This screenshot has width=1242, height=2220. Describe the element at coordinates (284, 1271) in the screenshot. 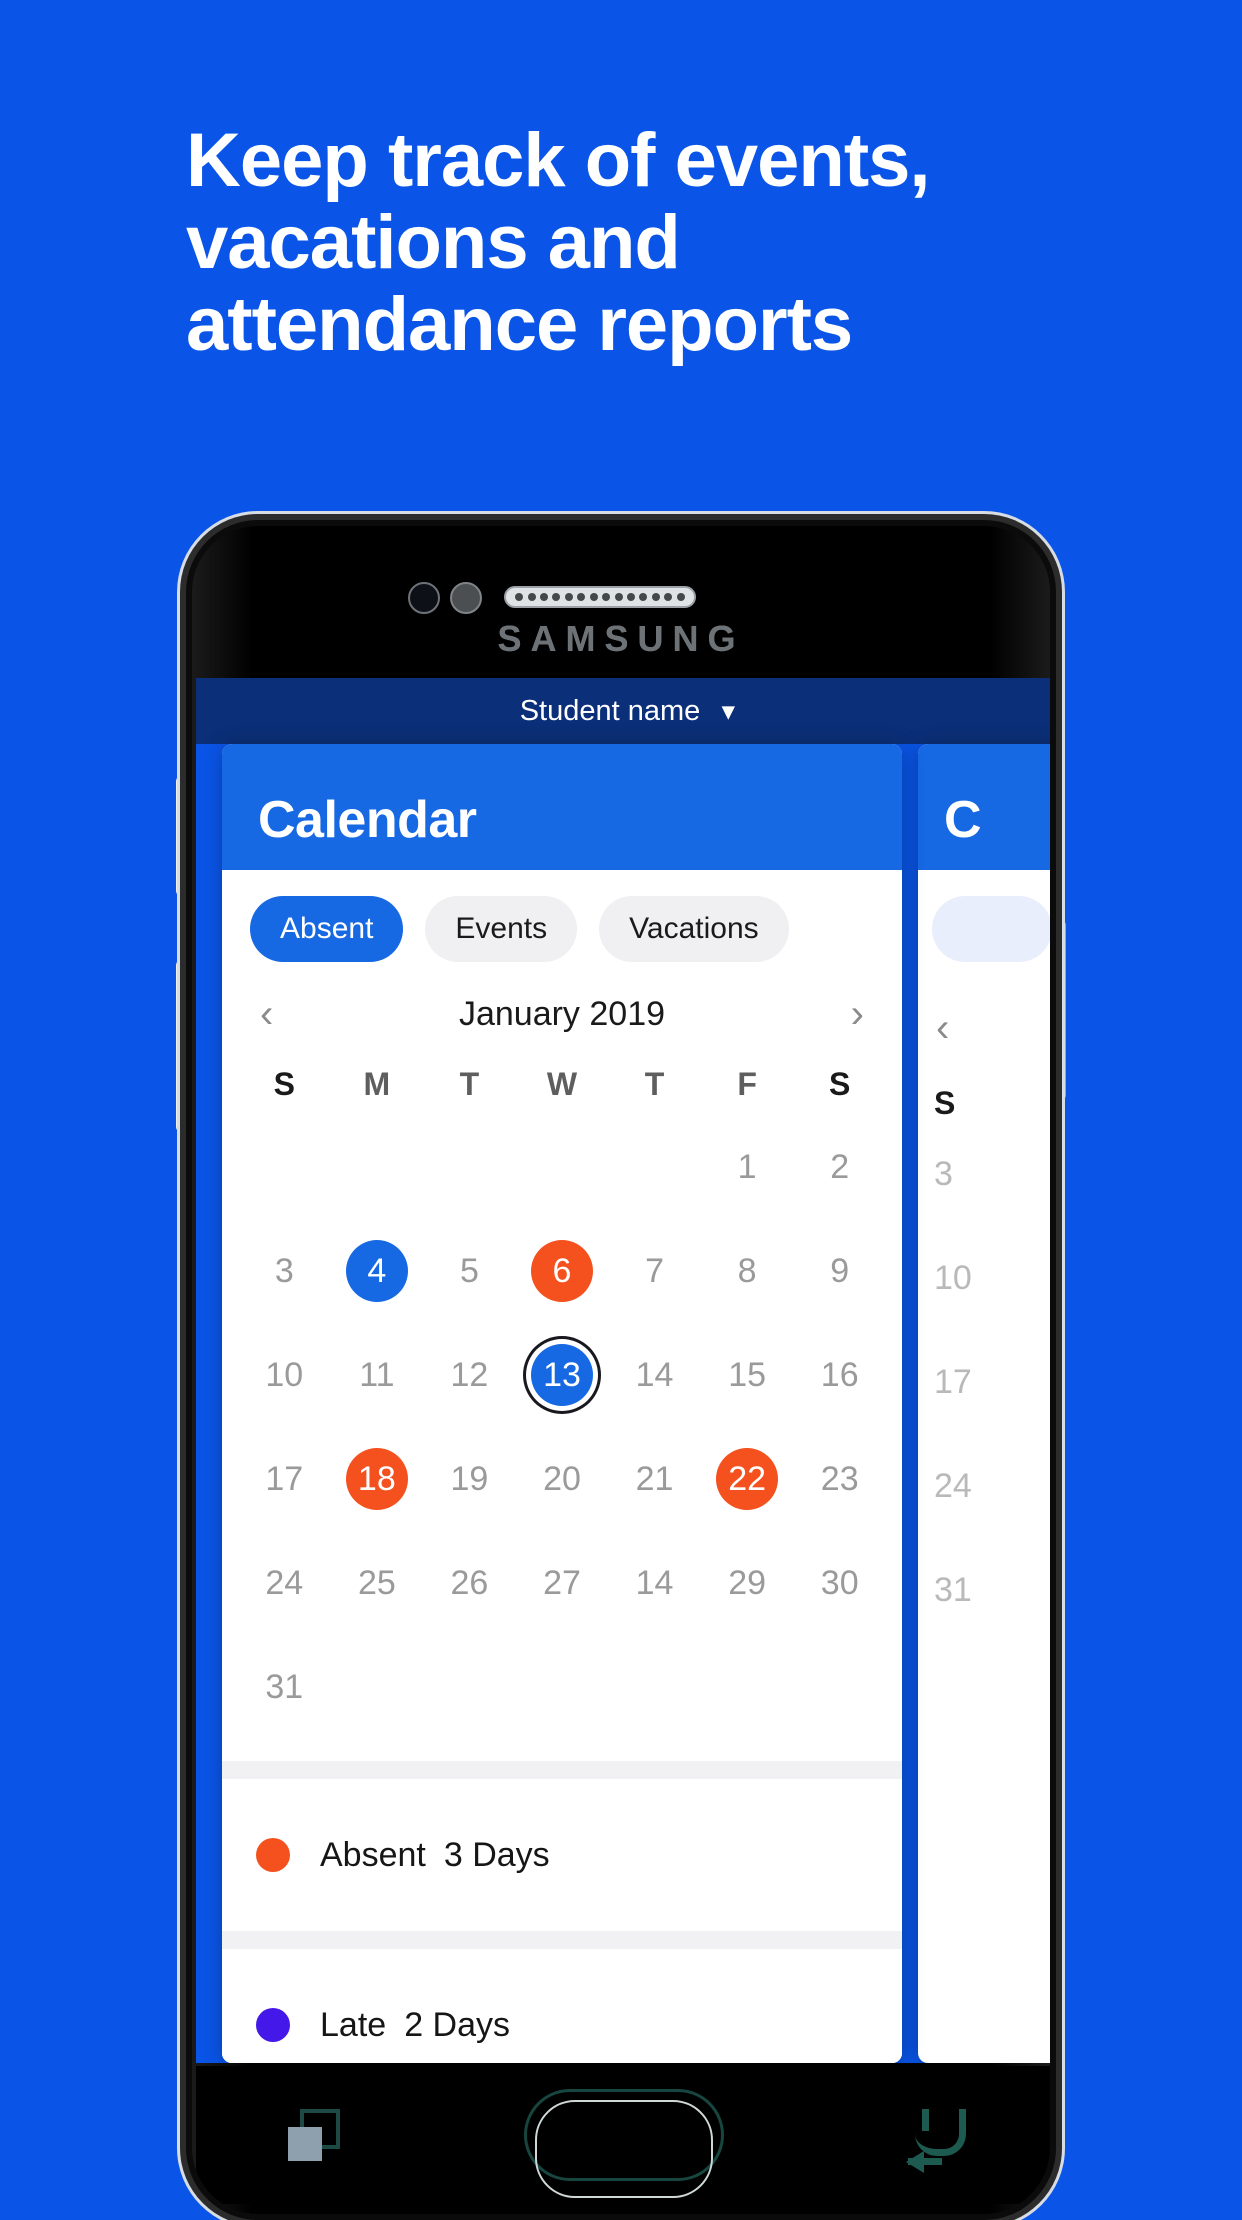

I see `calendar-day: 3` at that location.